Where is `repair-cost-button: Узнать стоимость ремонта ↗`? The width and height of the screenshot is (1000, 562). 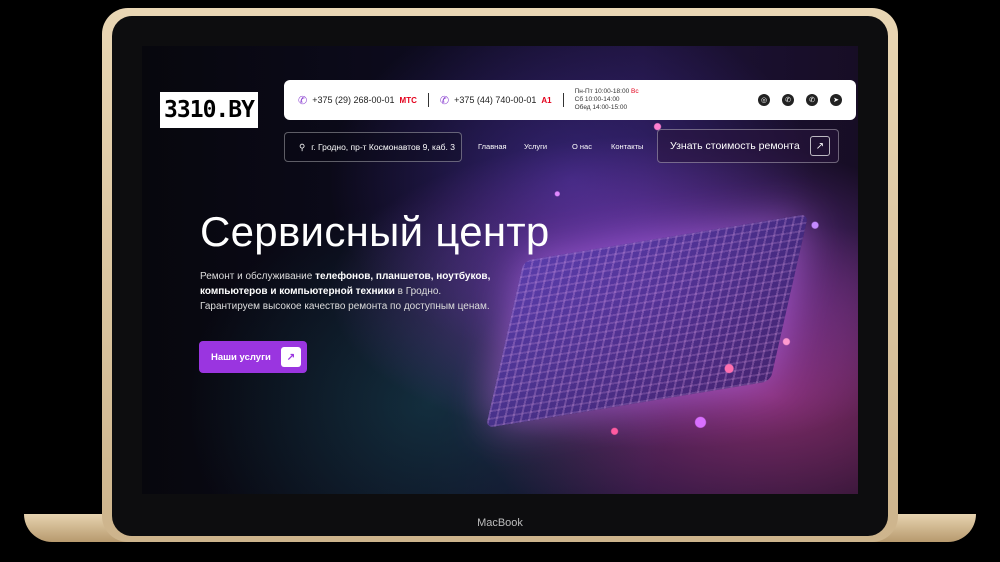 repair-cost-button: Узнать стоимость ремонта ↗ is located at coordinates (748, 146).